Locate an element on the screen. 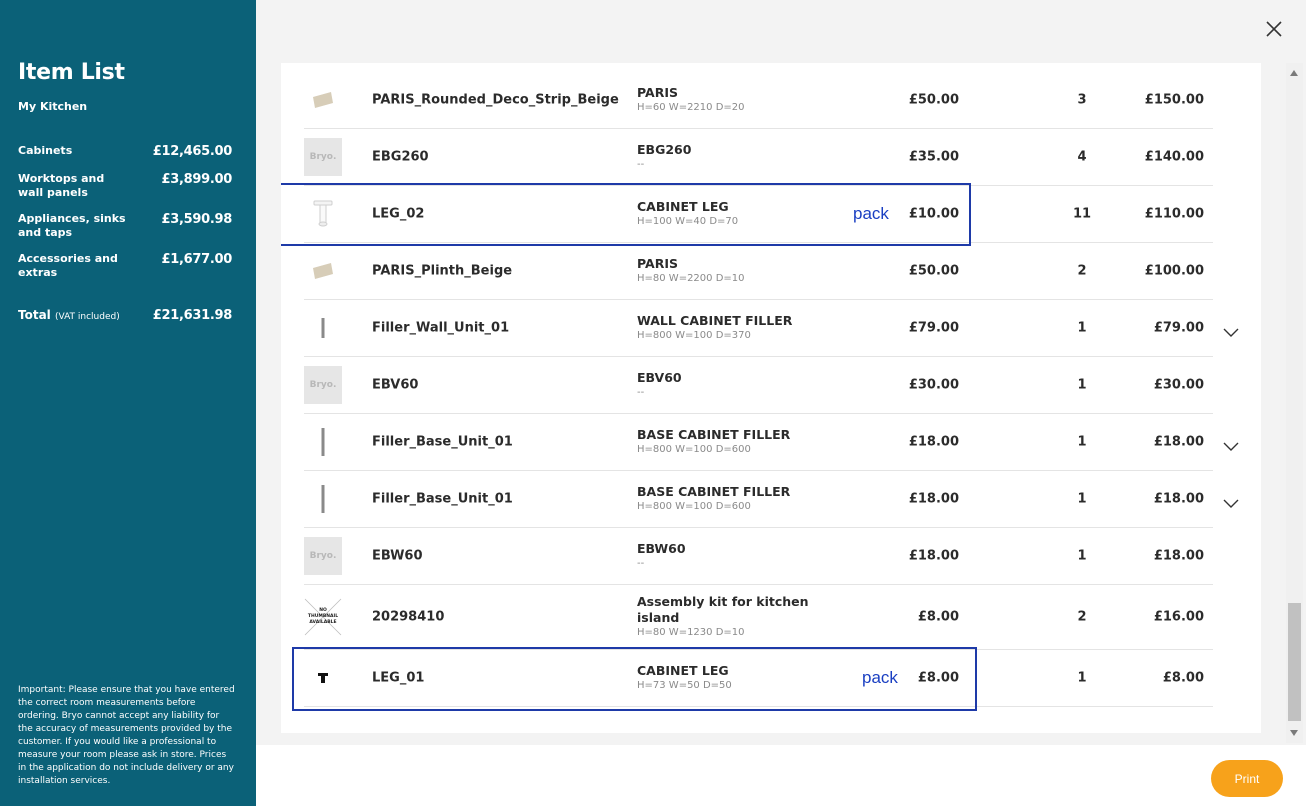  item-code: EBV60 is located at coordinates (395, 385).